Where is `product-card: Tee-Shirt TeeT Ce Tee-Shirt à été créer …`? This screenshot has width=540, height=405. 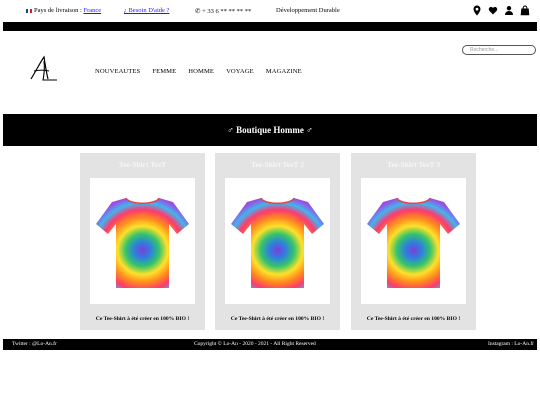
product-card: Tee-Shirt TeeT Ce Tee-Shirt à été créer … is located at coordinates (142, 241).